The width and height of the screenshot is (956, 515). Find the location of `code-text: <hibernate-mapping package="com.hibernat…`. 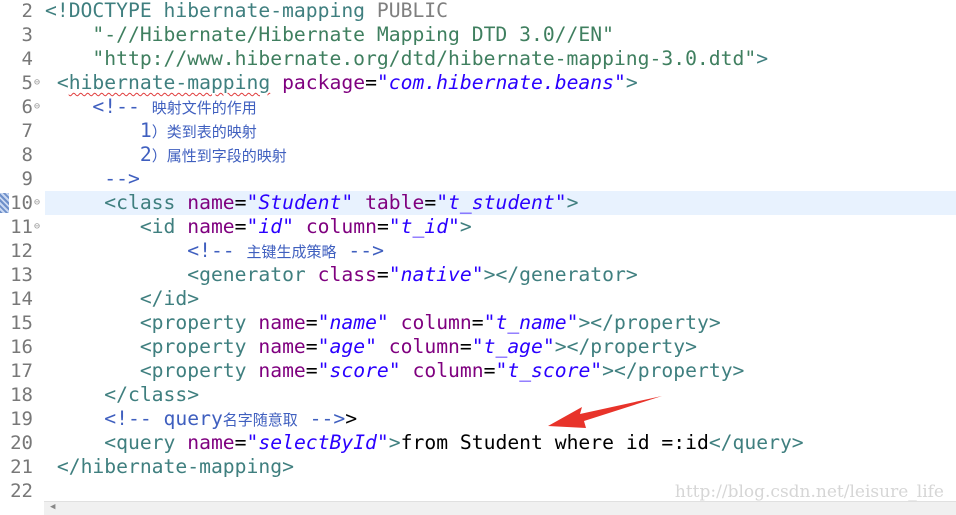

code-text: <hibernate-mapping package="com.hibernat… is located at coordinates (500, 83).